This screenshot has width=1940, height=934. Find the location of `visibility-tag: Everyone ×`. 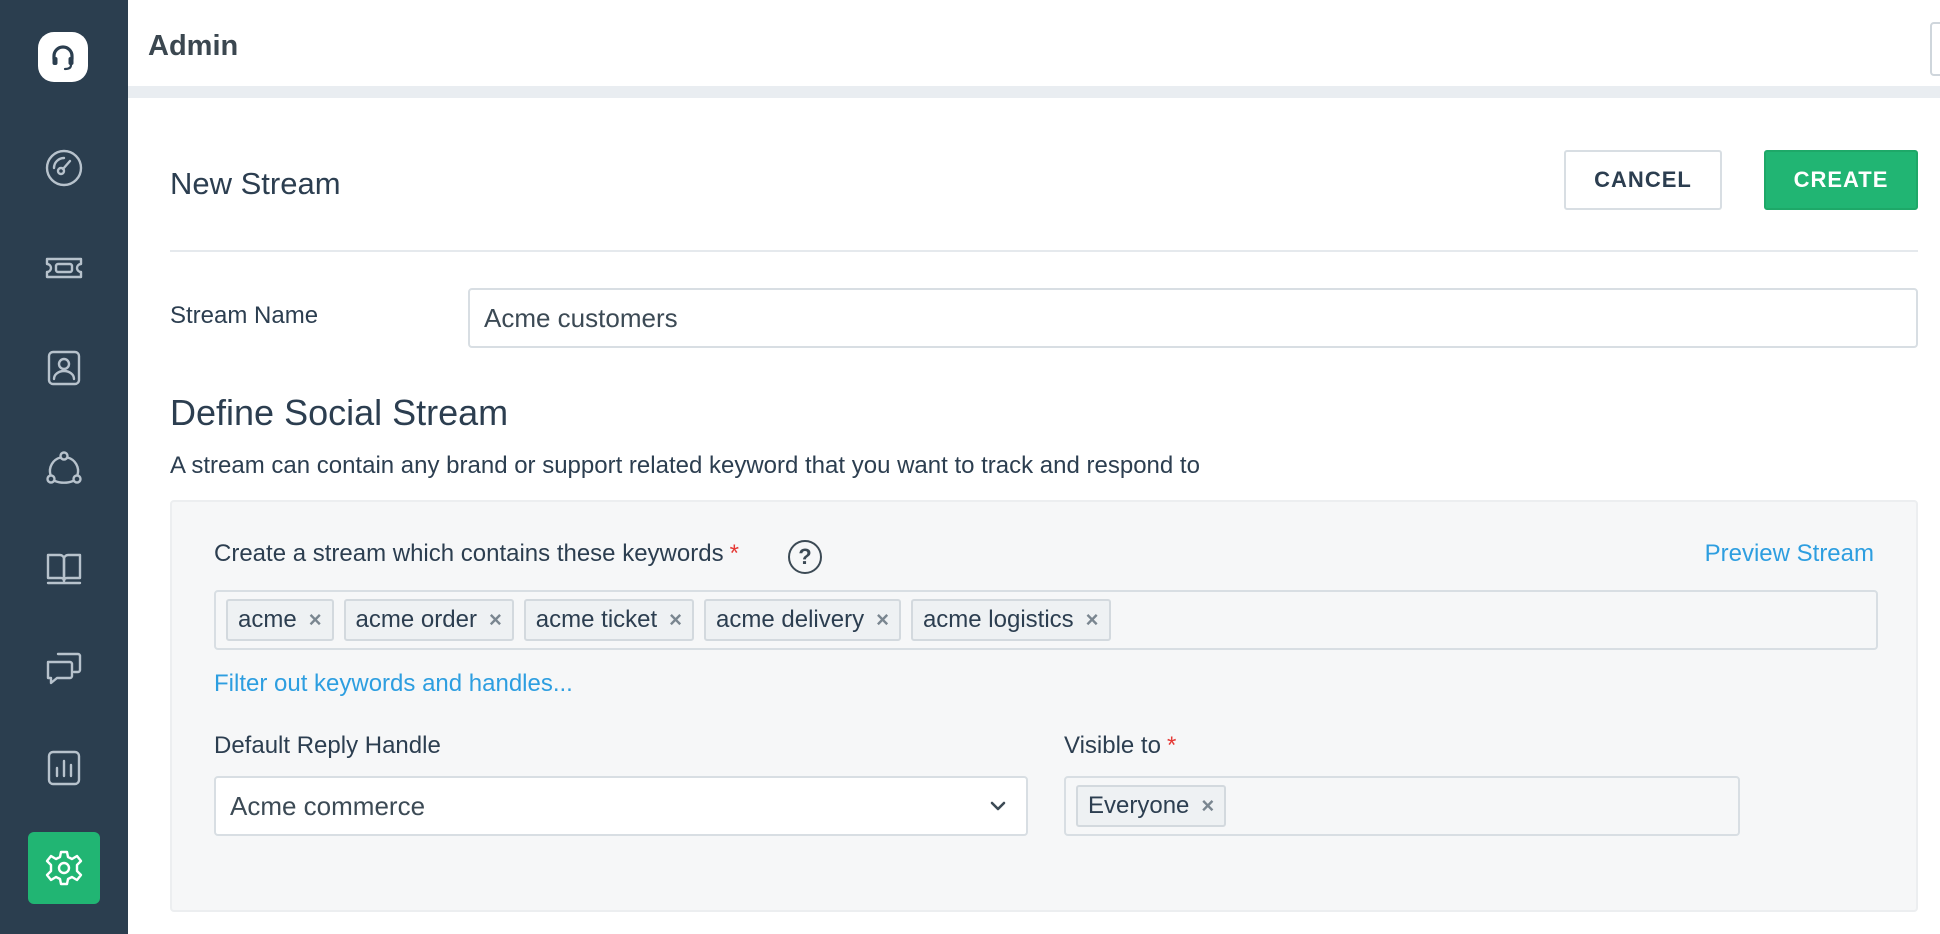

visibility-tag: Everyone × is located at coordinates (1151, 806).